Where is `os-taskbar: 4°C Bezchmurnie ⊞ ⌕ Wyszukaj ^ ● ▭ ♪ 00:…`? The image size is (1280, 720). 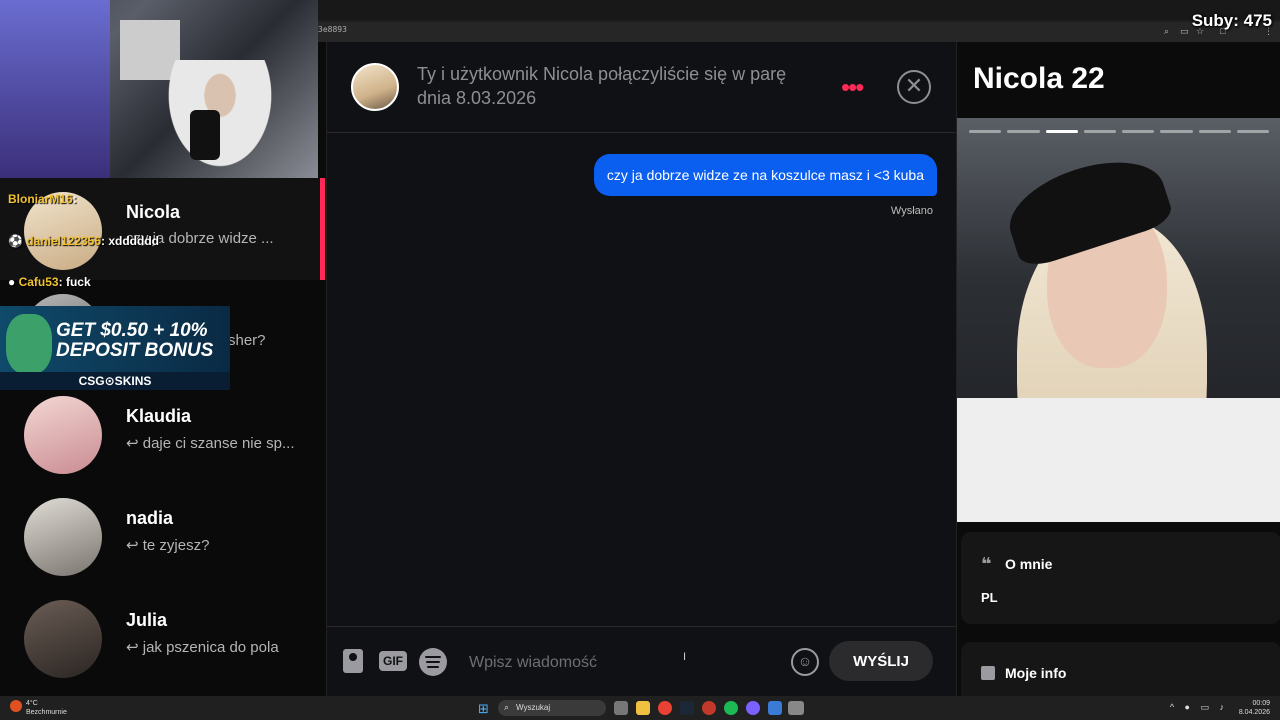 os-taskbar: 4°C Bezchmurnie ⊞ ⌕ Wyszukaj ^ ● ▭ ♪ 00:… is located at coordinates (640, 708).